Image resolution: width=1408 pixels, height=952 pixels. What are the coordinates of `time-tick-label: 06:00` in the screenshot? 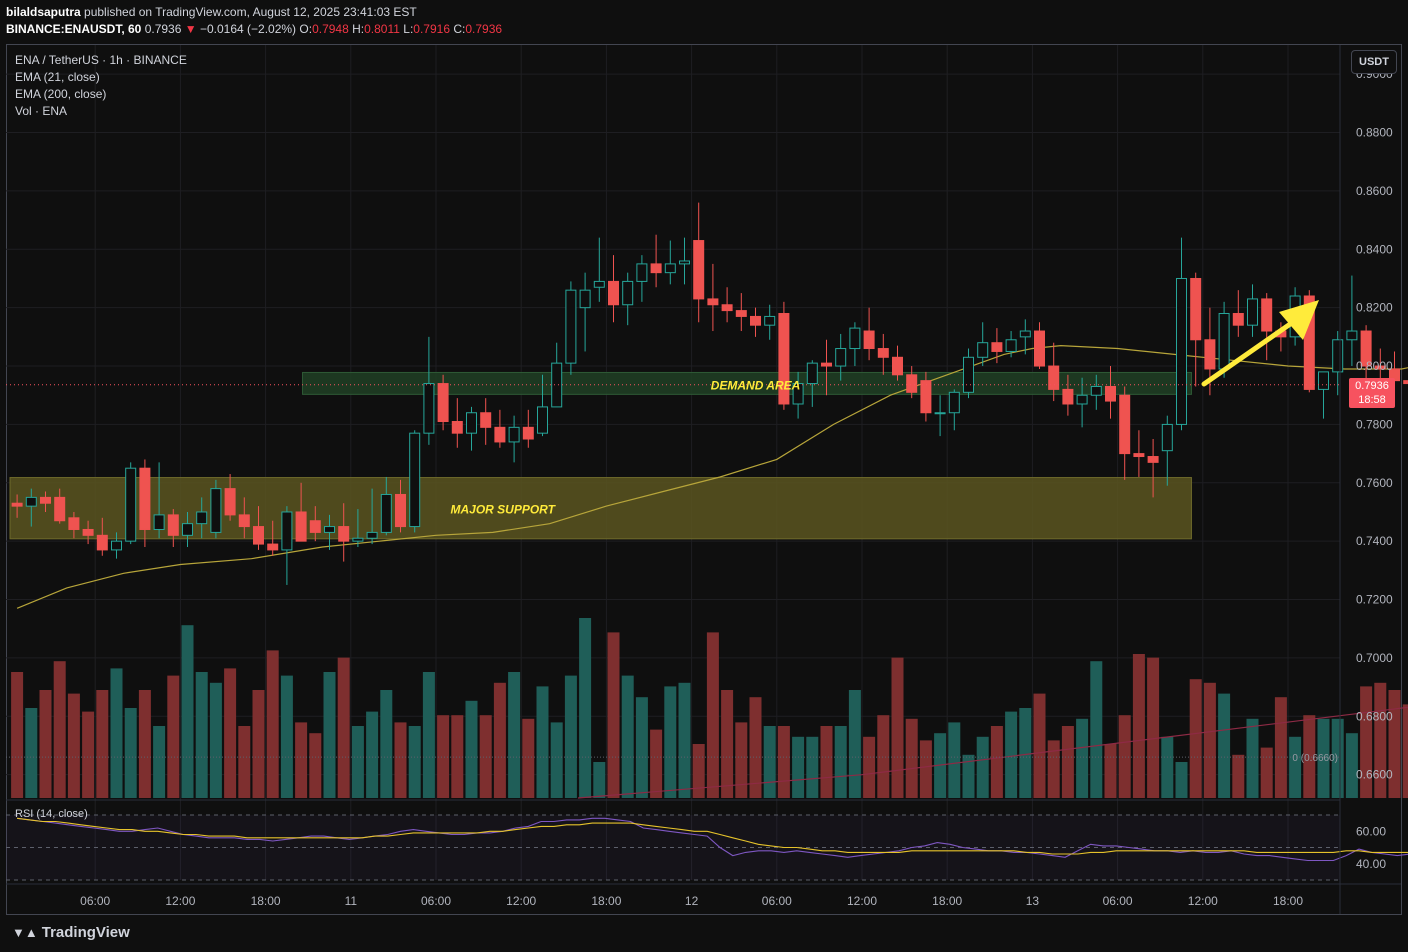 It's located at (1118, 901).